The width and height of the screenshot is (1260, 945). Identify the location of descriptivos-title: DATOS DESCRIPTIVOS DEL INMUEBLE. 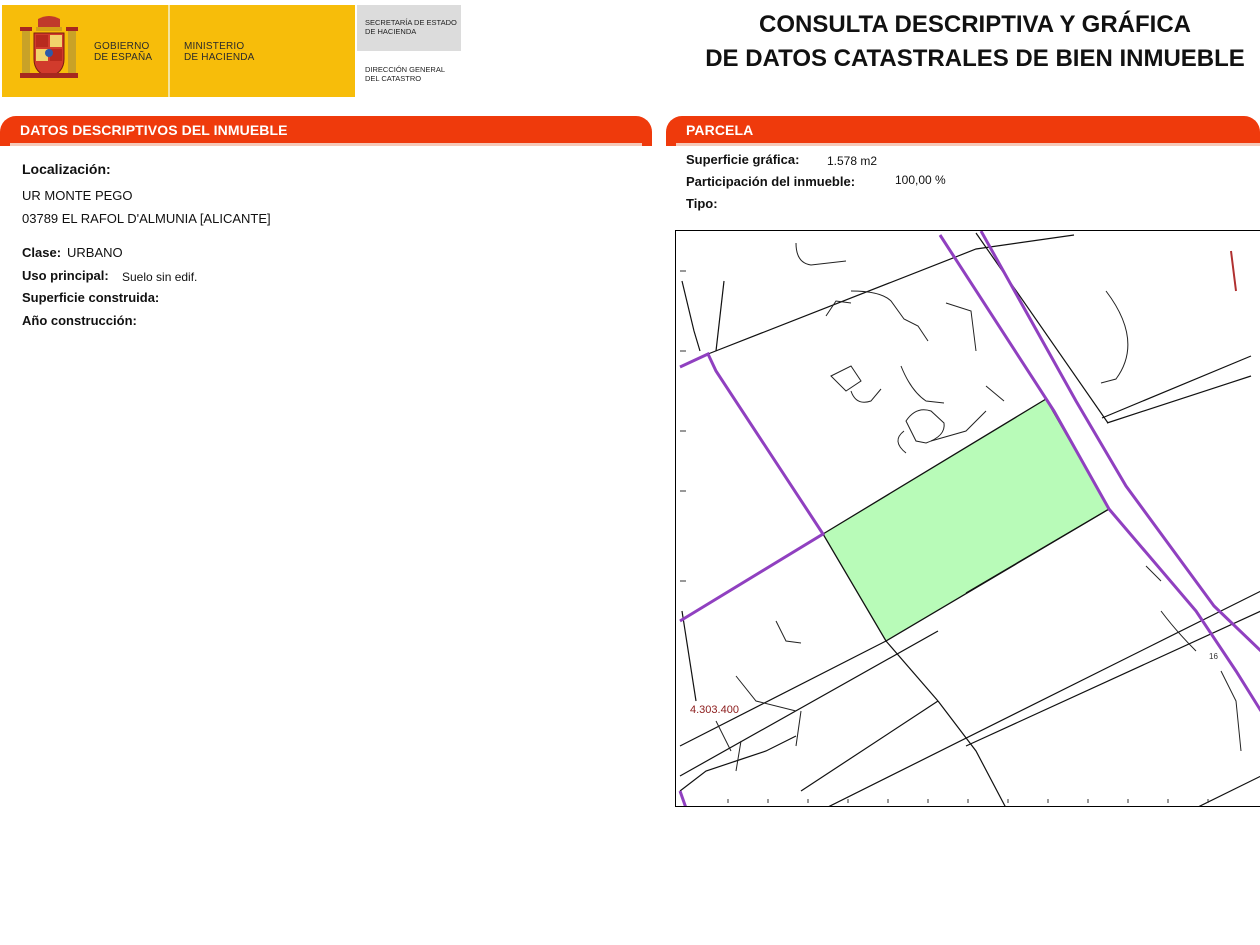
(154, 130).